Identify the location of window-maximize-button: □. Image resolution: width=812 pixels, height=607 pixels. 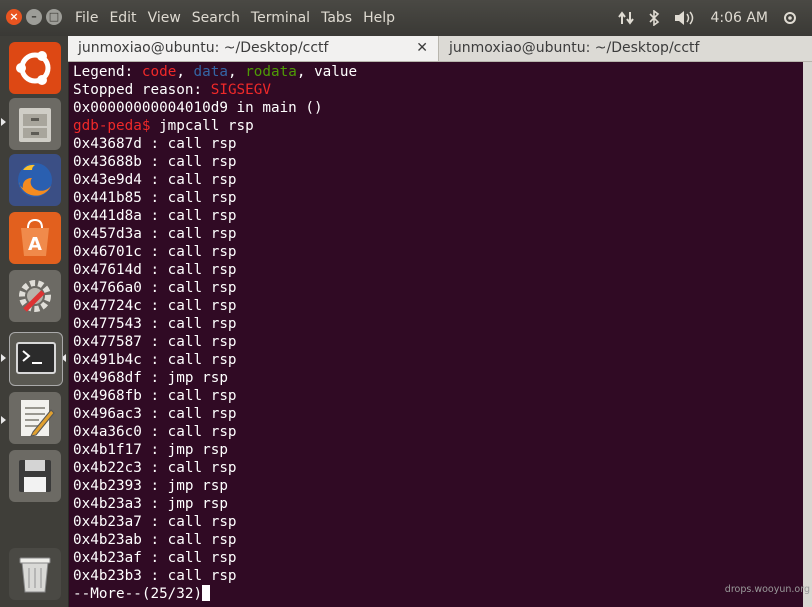
(54, 17).